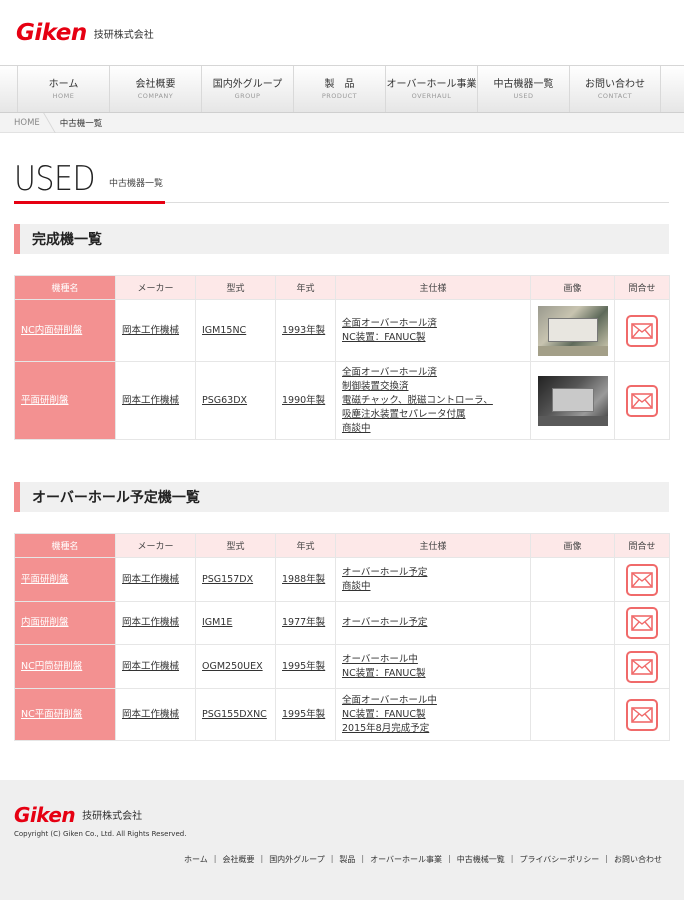  I want to click on name-cell: 平面研削盤, so click(65, 579).